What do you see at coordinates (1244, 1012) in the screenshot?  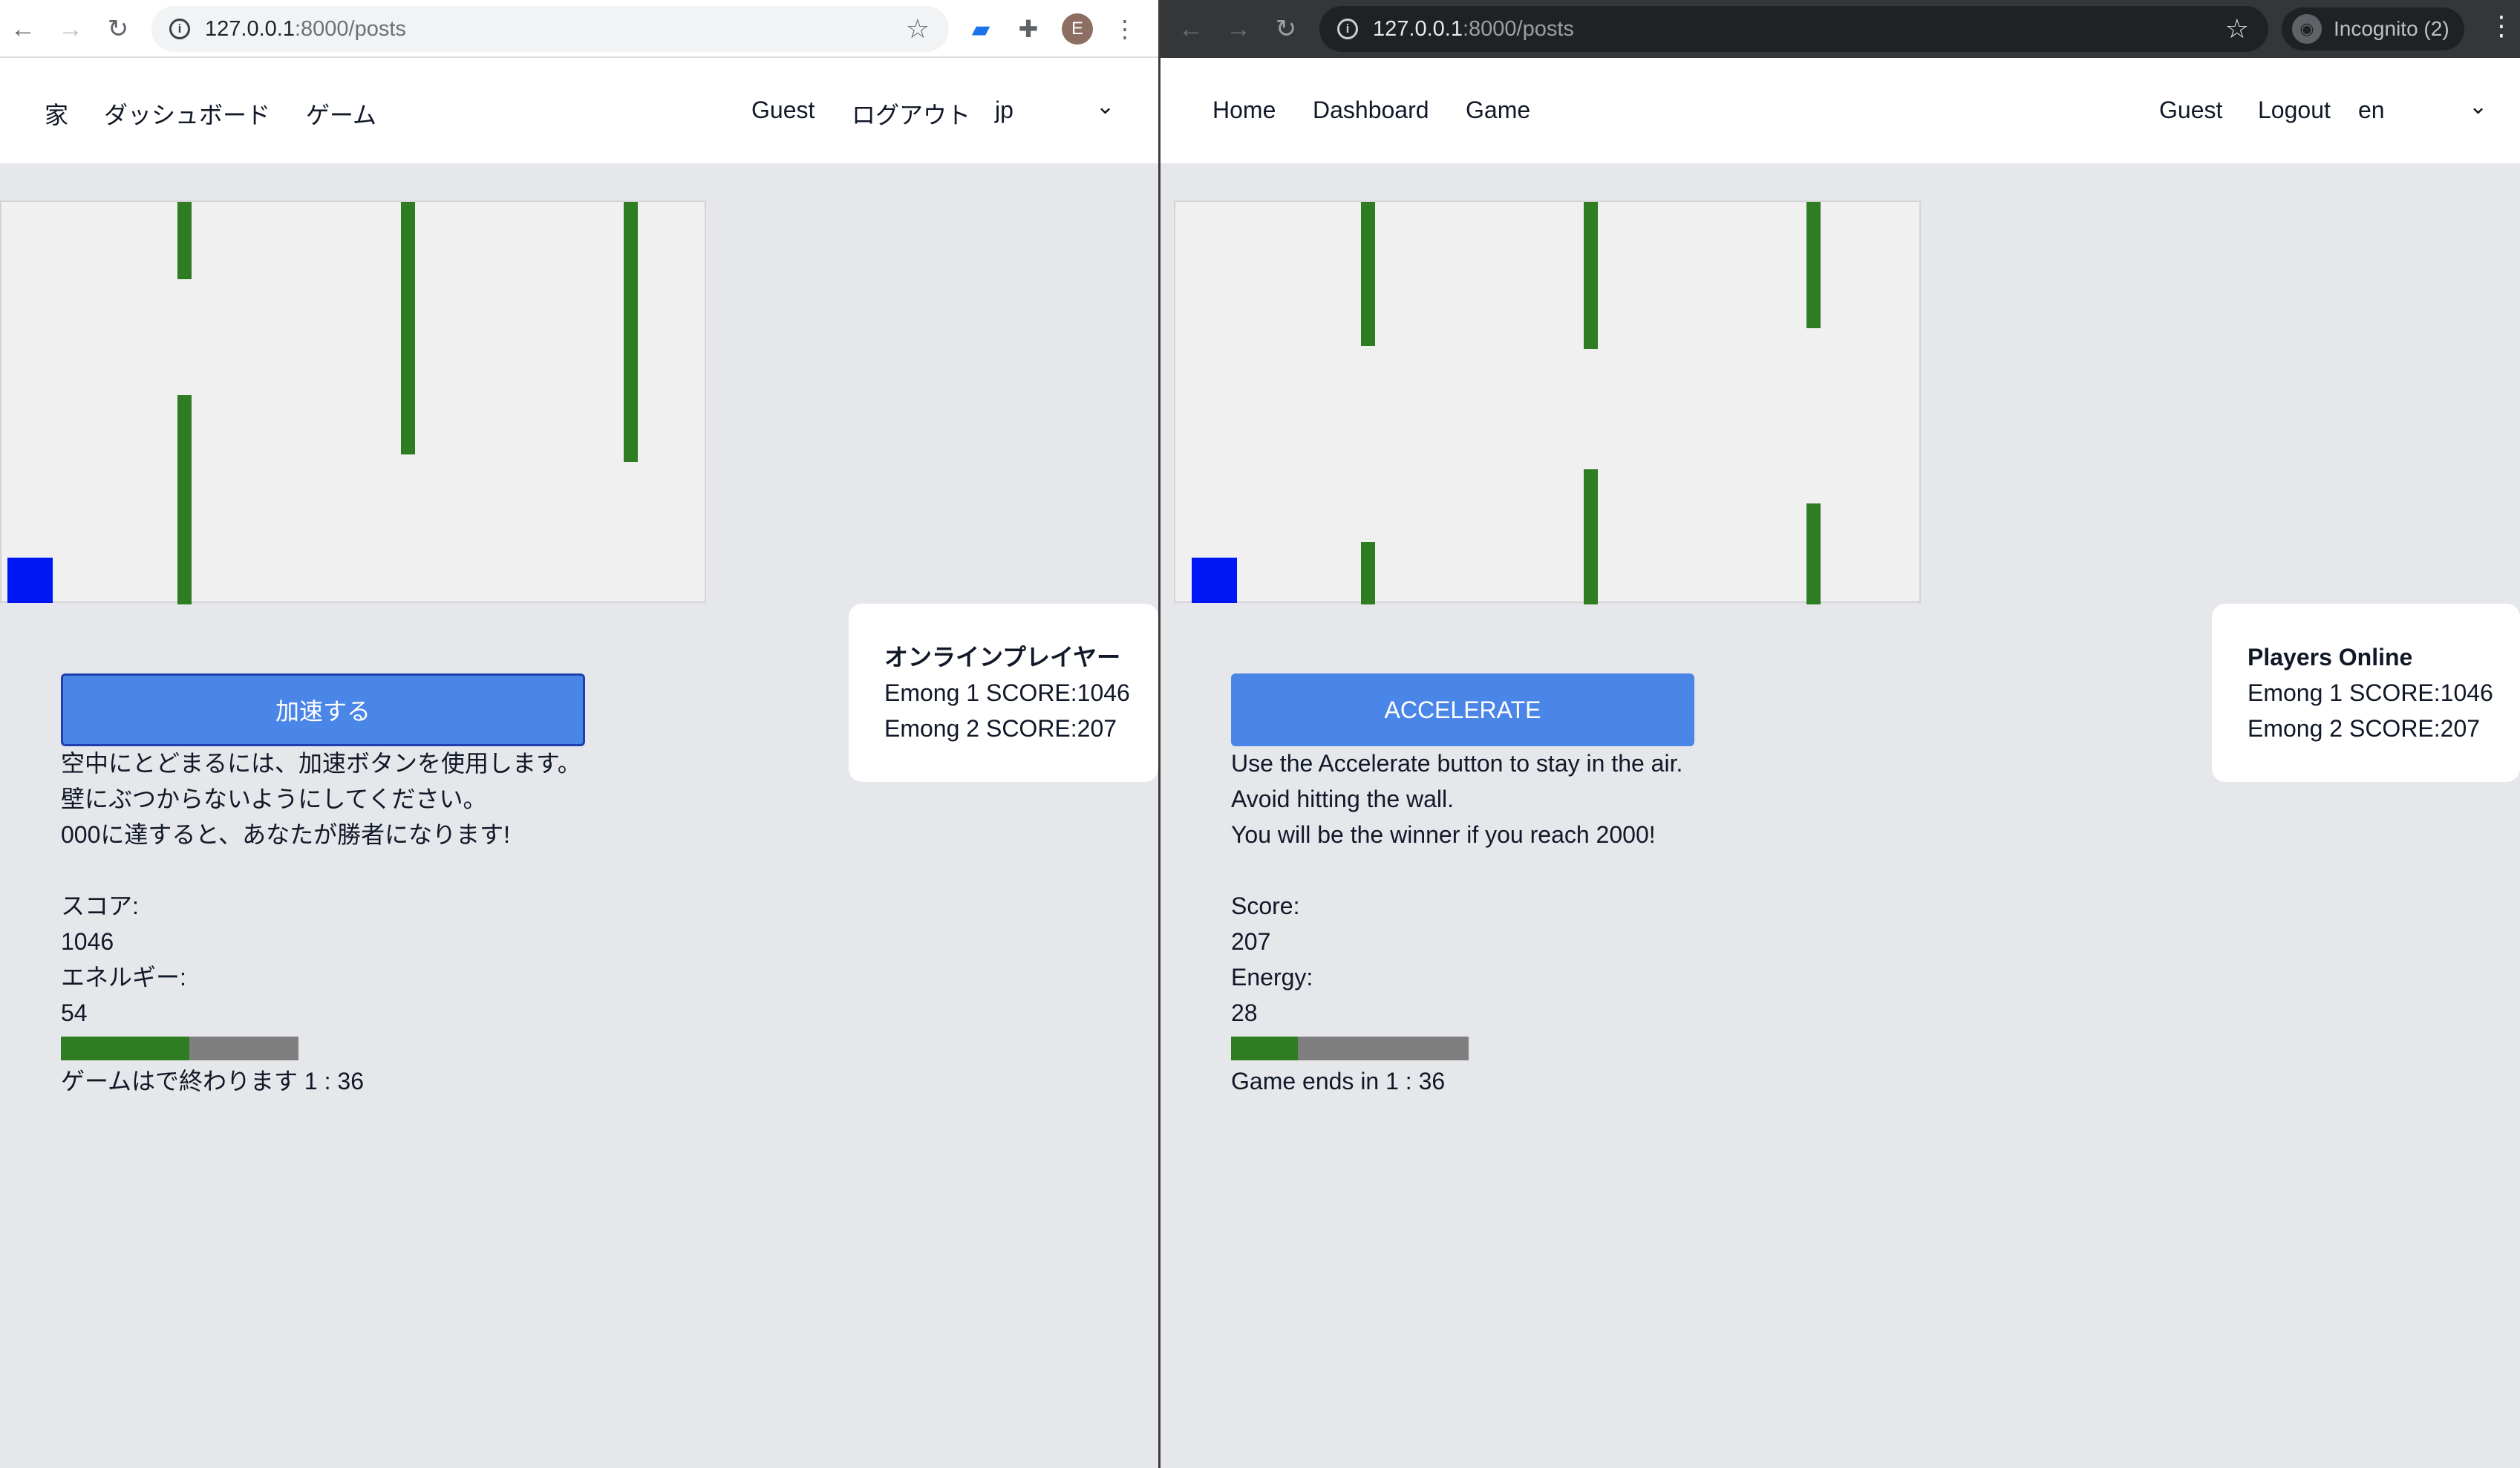 I see `energy-value: 28` at bounding box center [1244, 1012].